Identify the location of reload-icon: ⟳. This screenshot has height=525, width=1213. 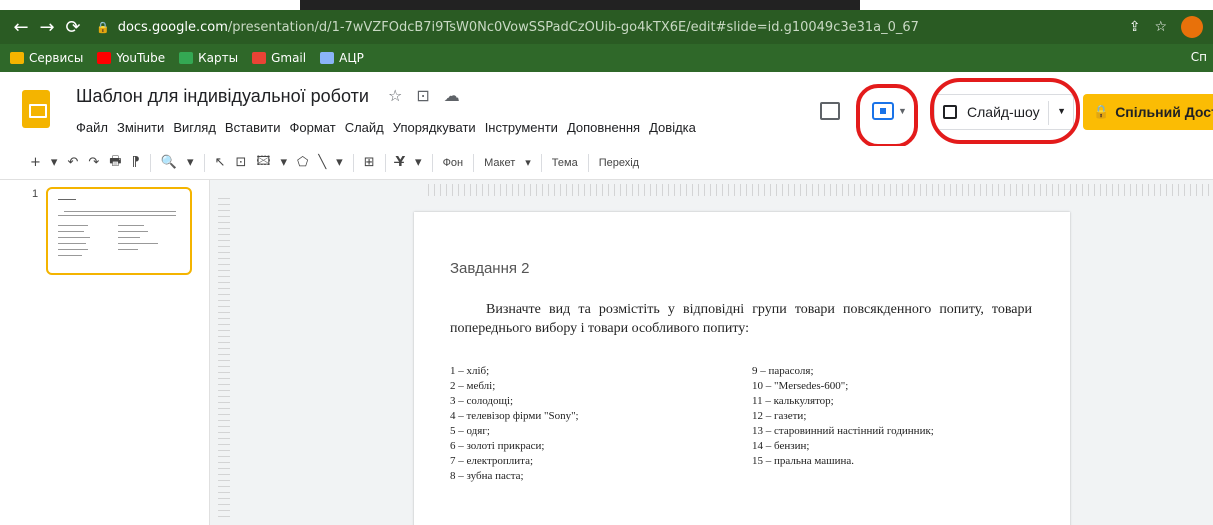
(73, 27).